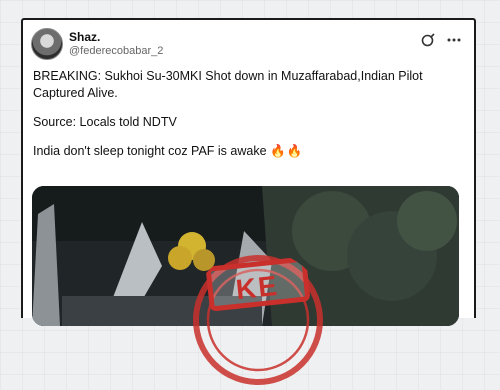  Describe the element at coordinates (84, 37) in the screenshot. I see `author-name: Shaz.` at that location.